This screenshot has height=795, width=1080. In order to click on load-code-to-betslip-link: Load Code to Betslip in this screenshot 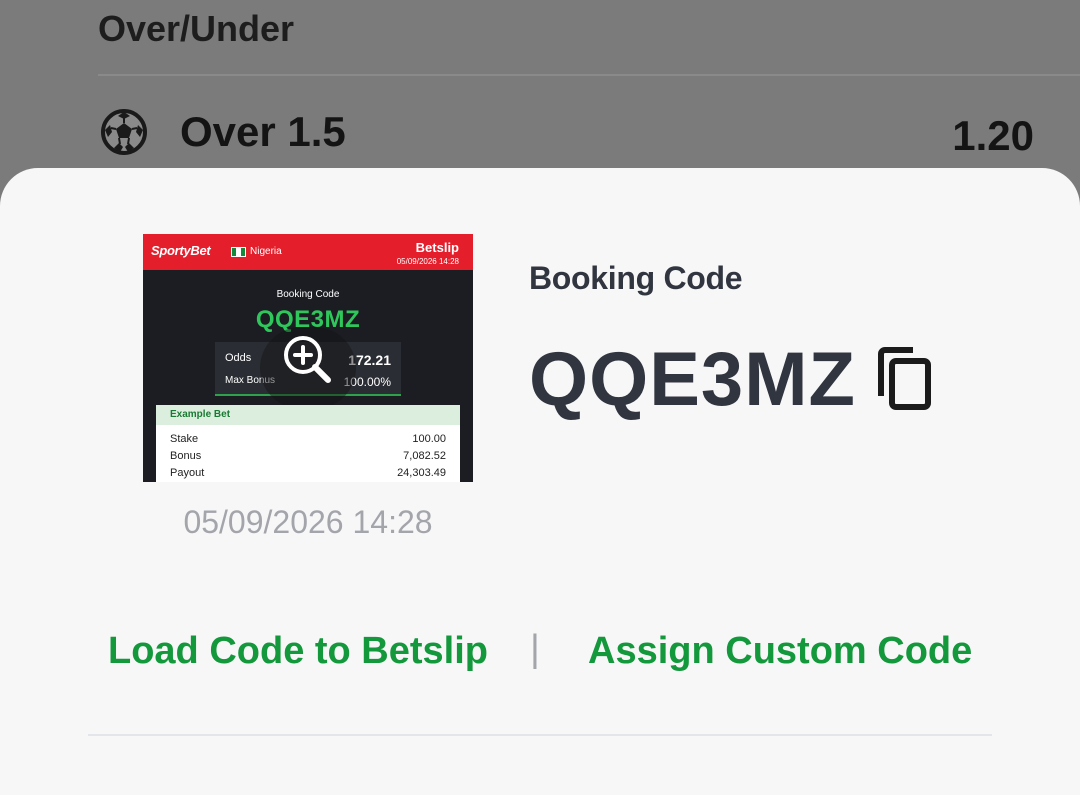, I will do `click(298, 651)`.